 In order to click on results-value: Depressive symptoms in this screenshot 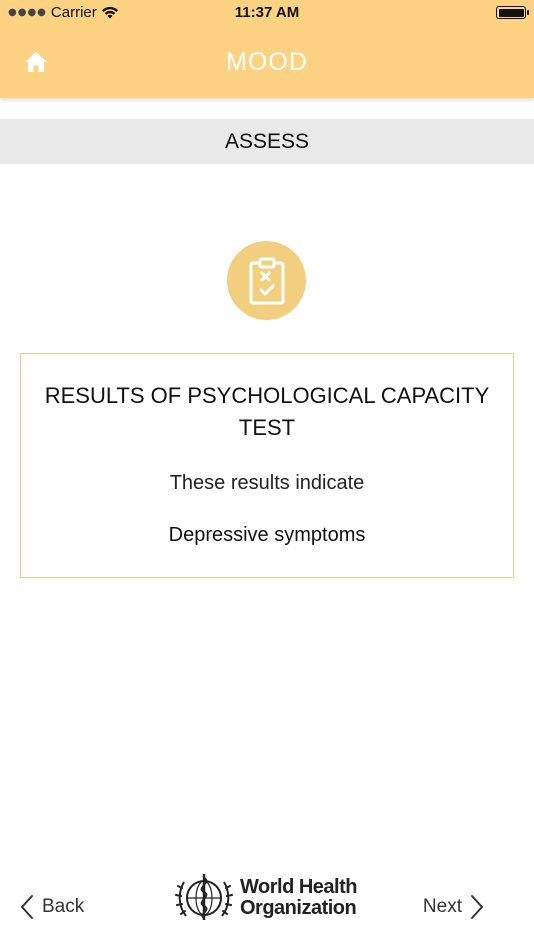, I will do `click(267, 535)`.